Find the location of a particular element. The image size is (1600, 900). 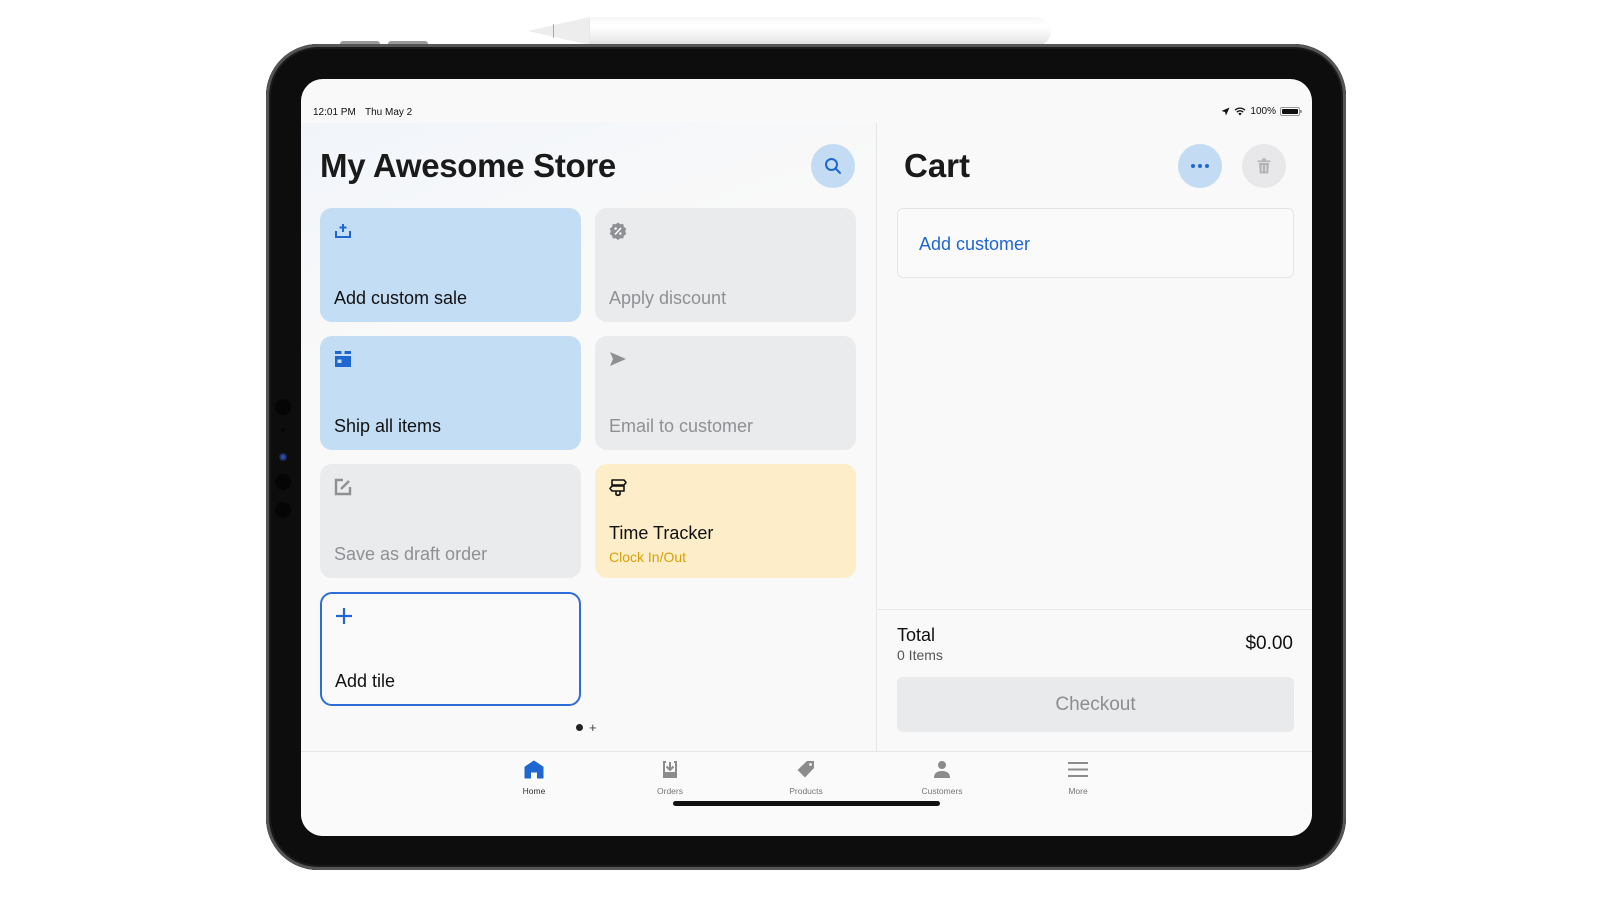

clear-cart-button is located at coordinates (1264, 166).